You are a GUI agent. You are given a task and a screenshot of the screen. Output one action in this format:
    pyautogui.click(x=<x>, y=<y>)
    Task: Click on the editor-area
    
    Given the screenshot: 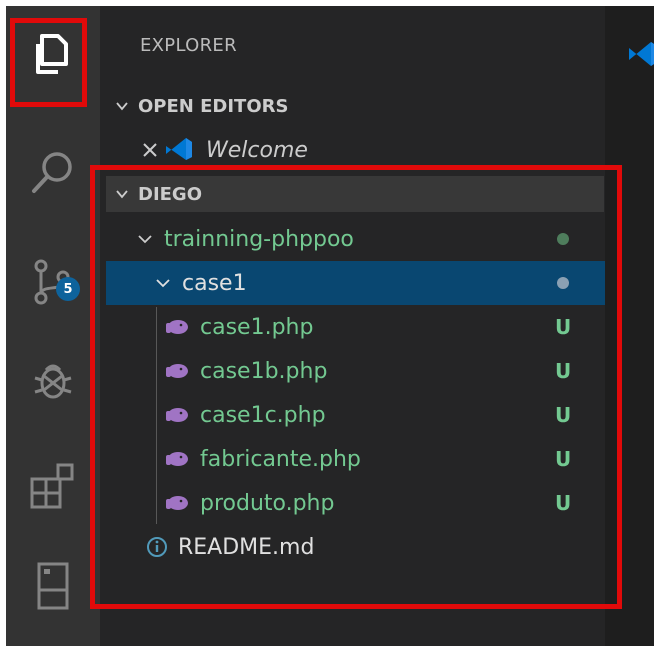 What is the action you would take?
    pyautogui.click(x=629, y=326)
    